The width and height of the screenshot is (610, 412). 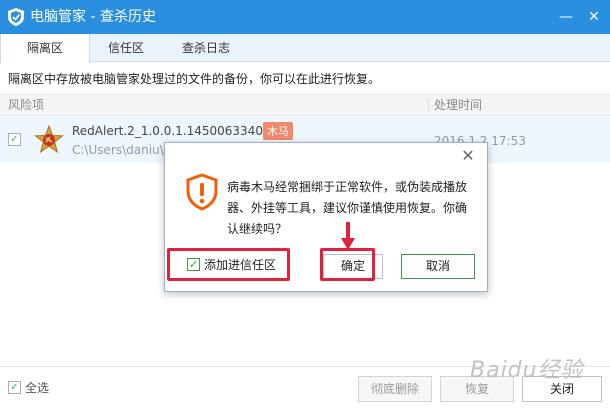 I want to click on column-divider, so click(x=428, y=105).